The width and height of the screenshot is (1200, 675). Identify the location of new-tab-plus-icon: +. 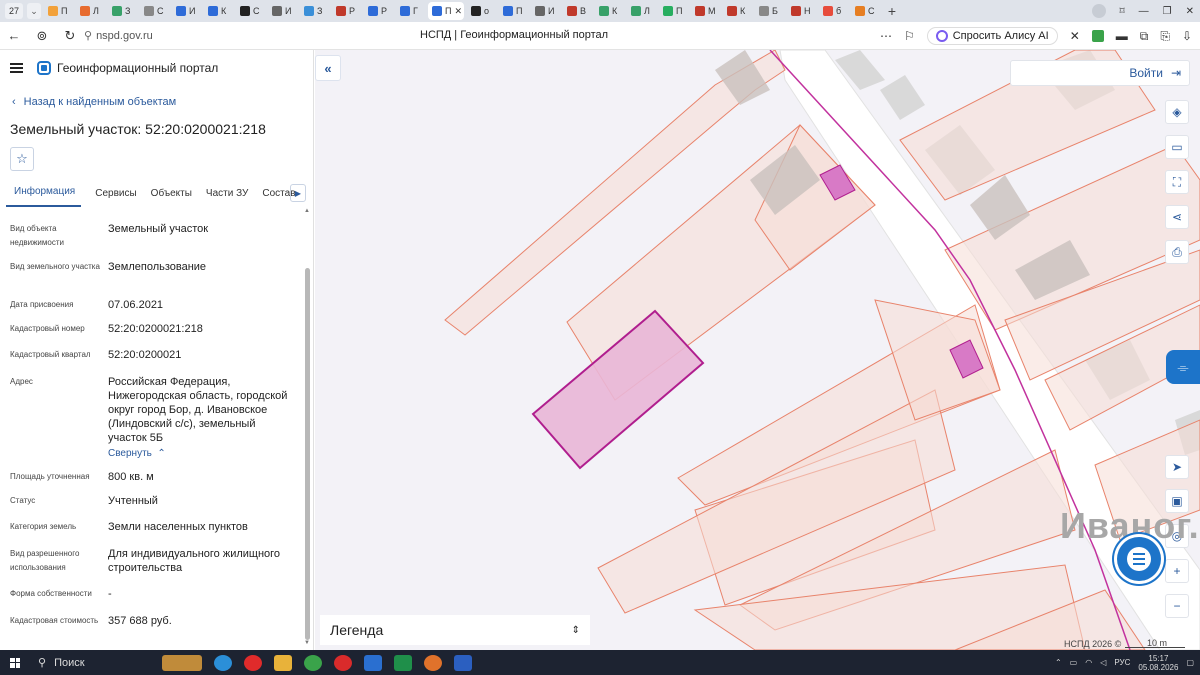
(892, 11).